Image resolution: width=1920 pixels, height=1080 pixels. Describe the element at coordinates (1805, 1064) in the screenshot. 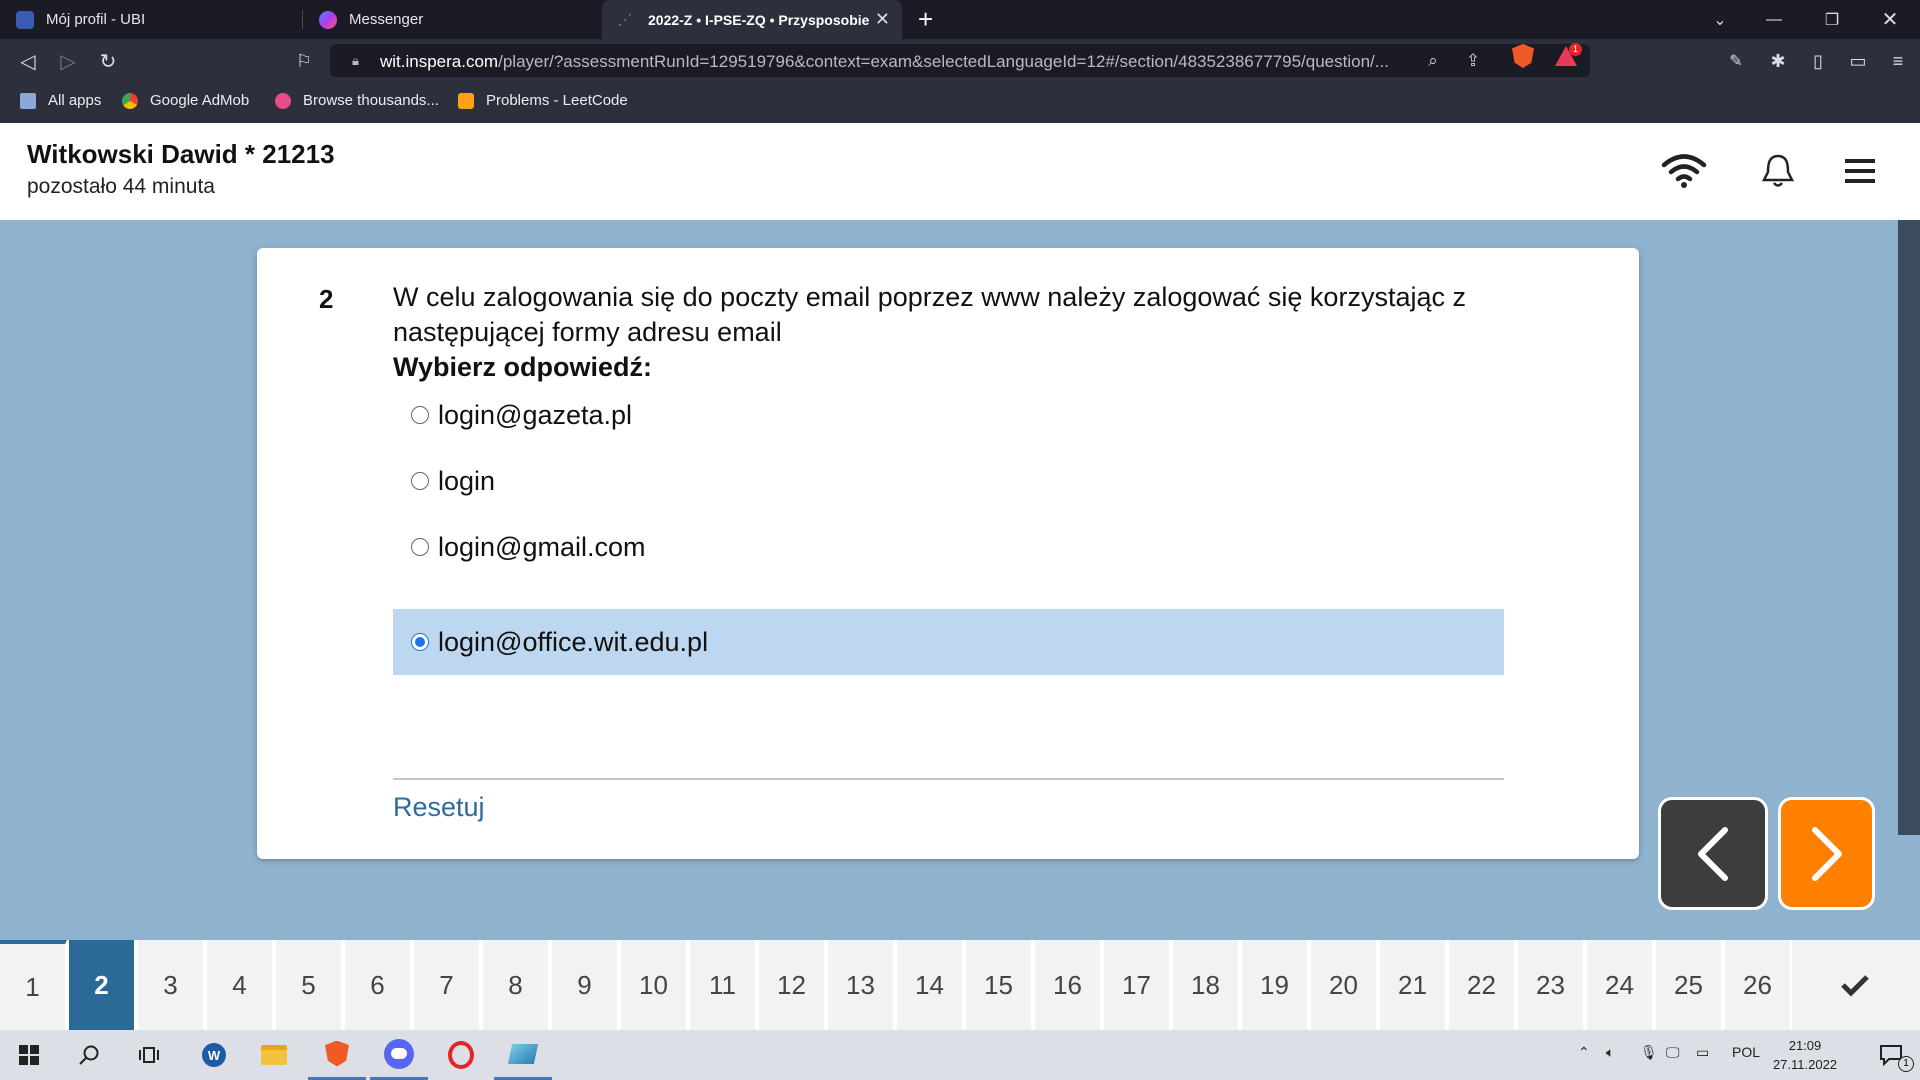

I see `clock-date: 27.11.2022` at that location.